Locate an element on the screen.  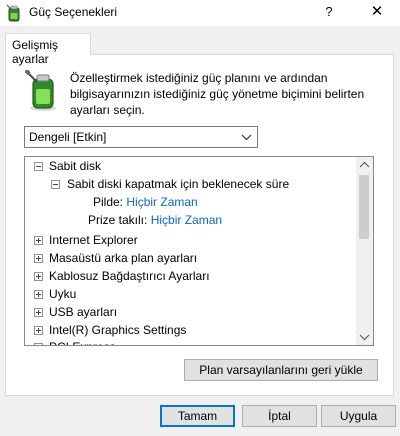
tree-item-label: Internet Explorer is located at coordinates (93, 240).